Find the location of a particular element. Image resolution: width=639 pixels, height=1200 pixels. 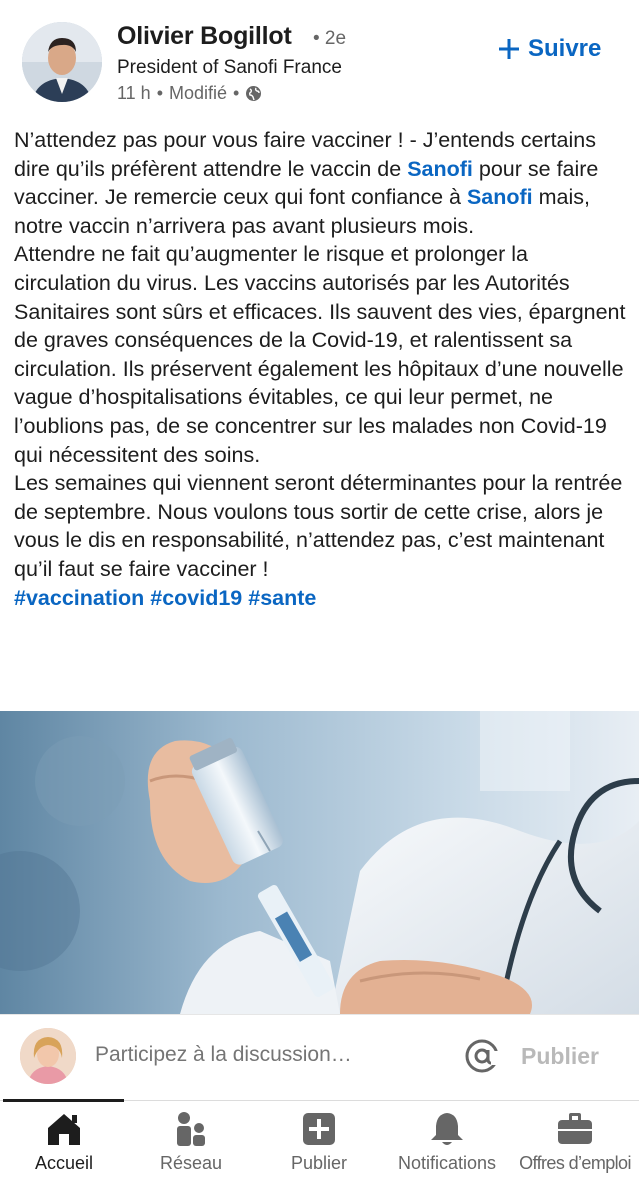

follow-button: Suivre is located at coordinates (549, 49).